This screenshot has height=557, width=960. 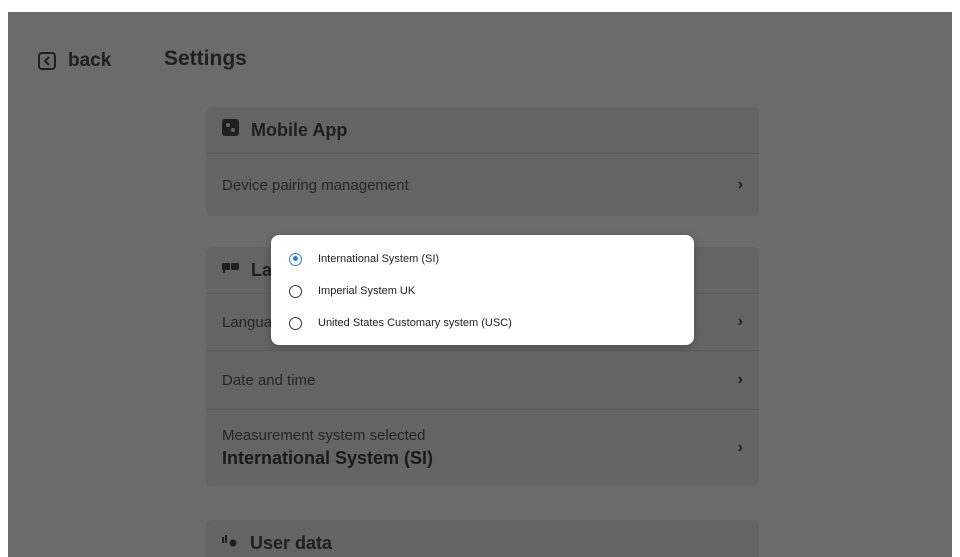 I want to click on device-pairing-label: Device pairing management, so click(x=315, y=185).